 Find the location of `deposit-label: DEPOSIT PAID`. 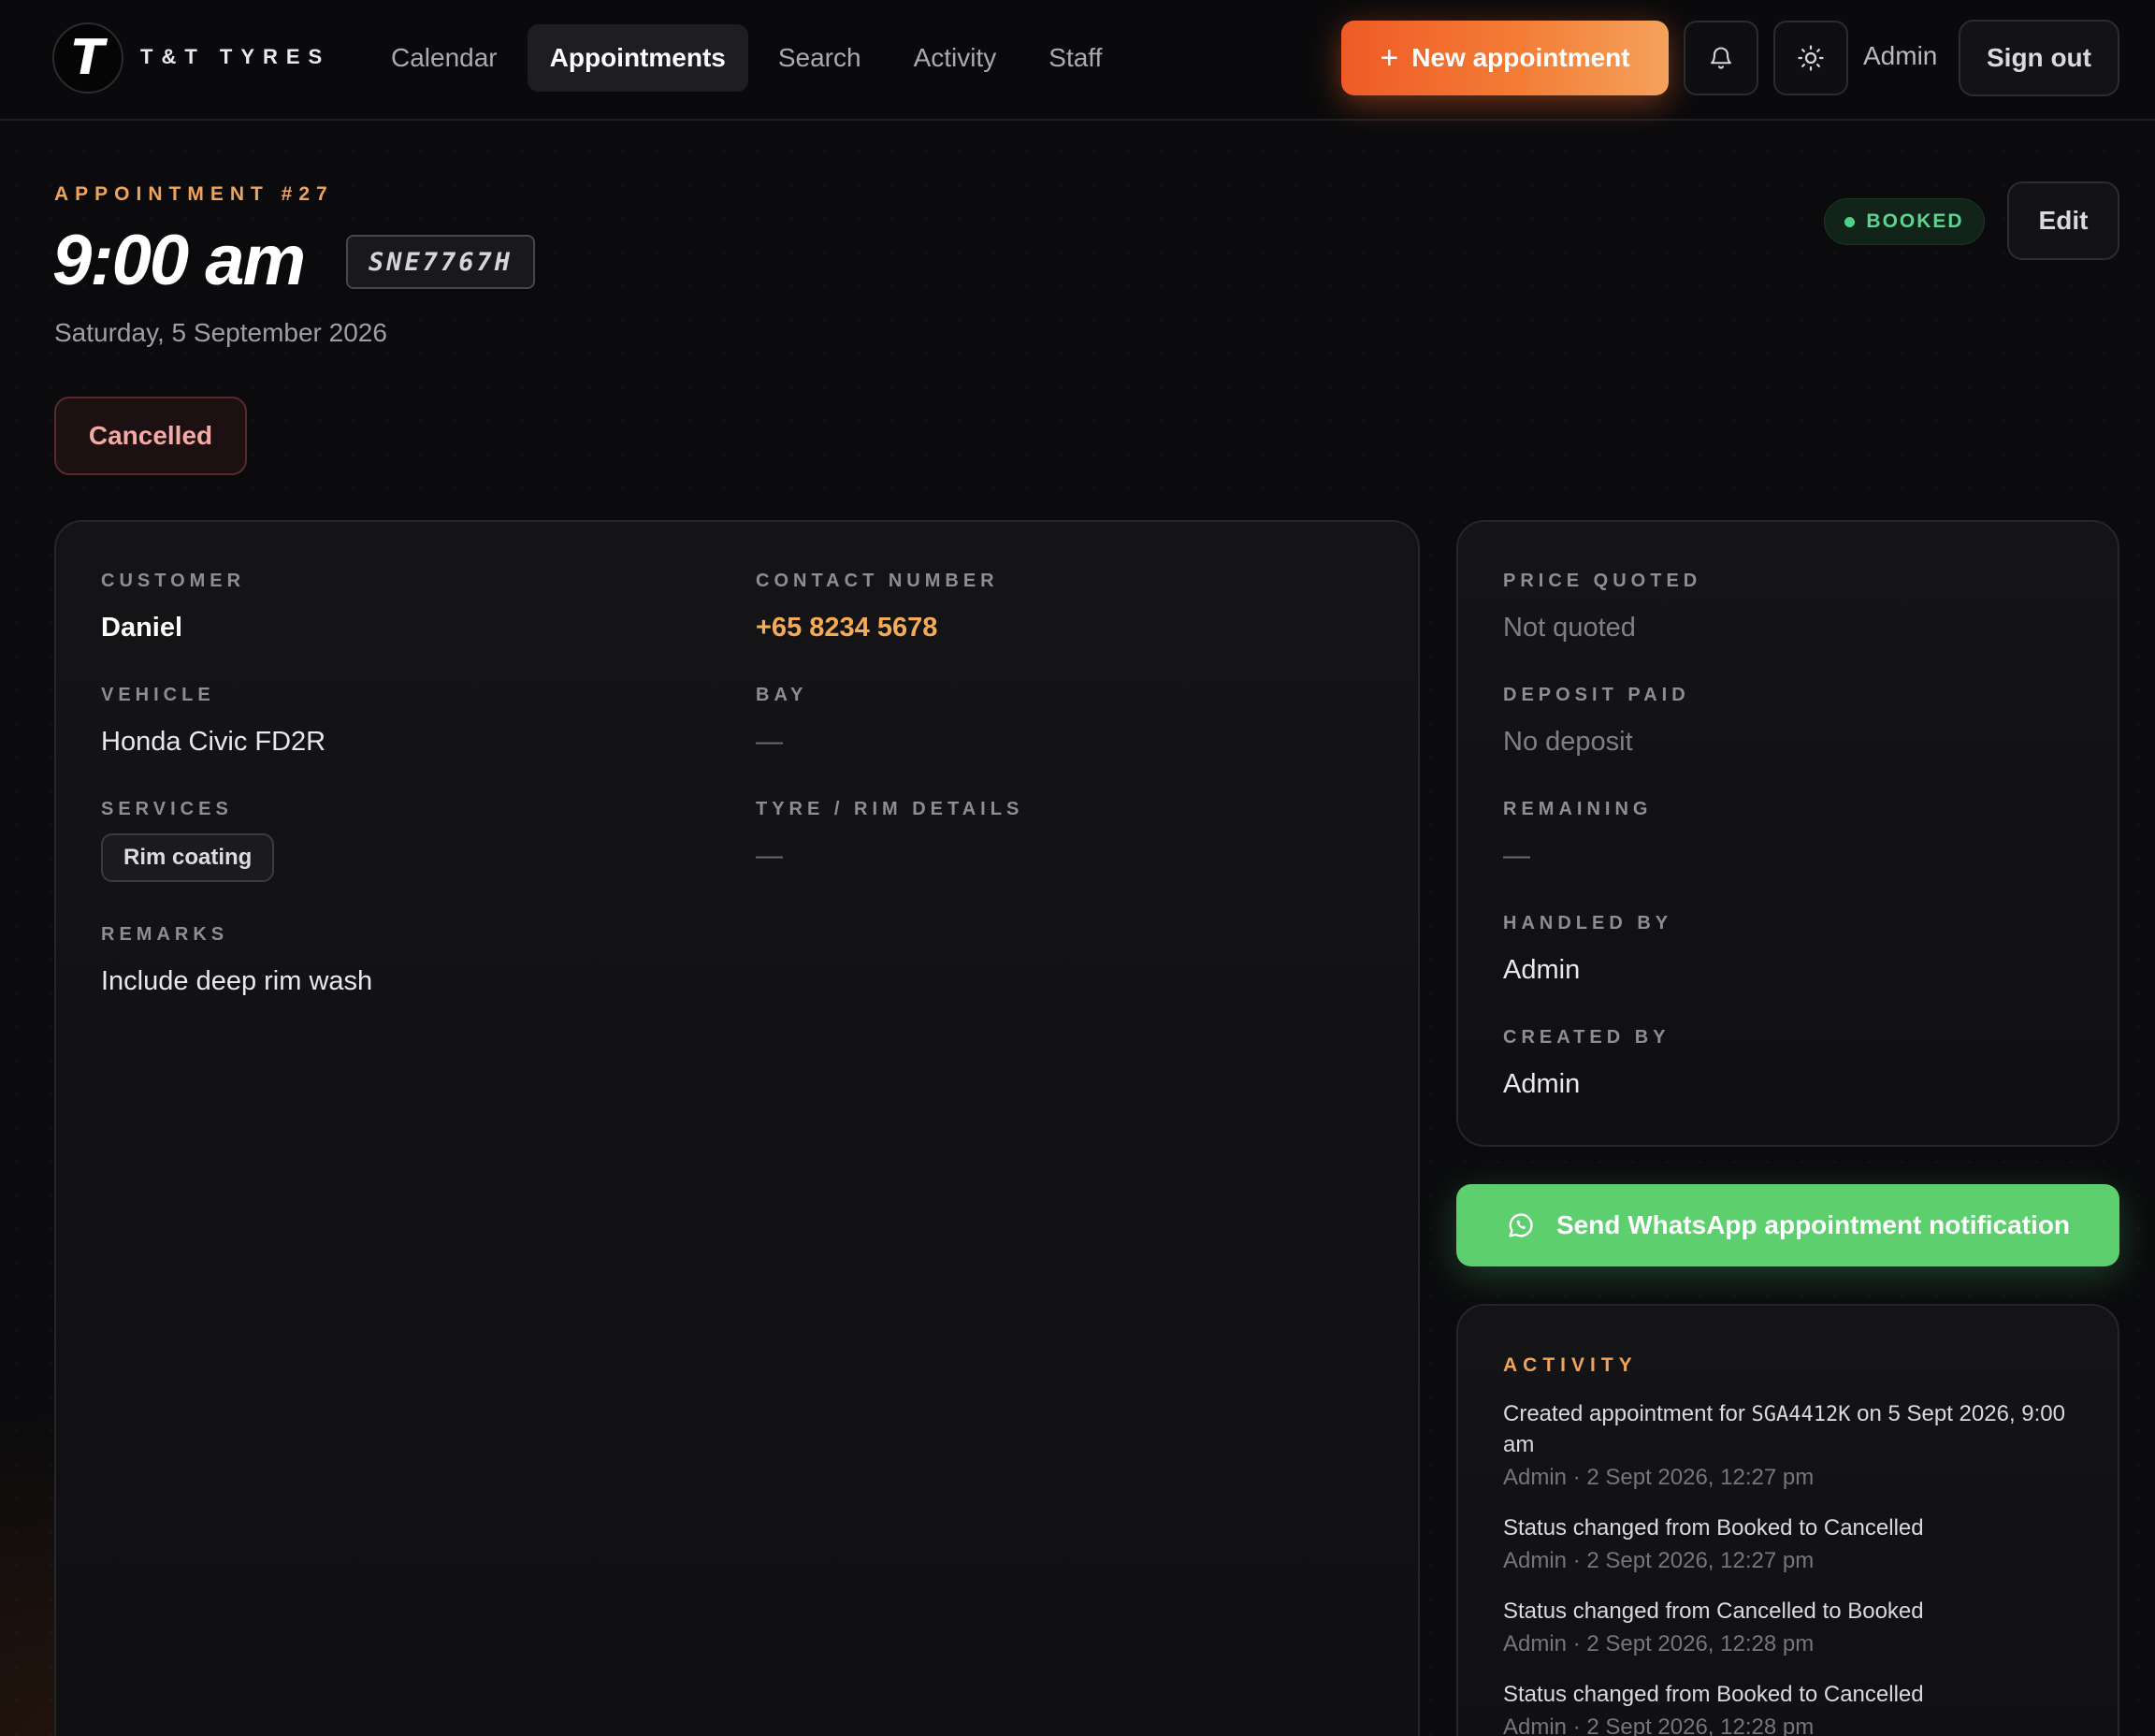

deposit-label: DEPOSIT PAID is located at coordinates (1597, 695).